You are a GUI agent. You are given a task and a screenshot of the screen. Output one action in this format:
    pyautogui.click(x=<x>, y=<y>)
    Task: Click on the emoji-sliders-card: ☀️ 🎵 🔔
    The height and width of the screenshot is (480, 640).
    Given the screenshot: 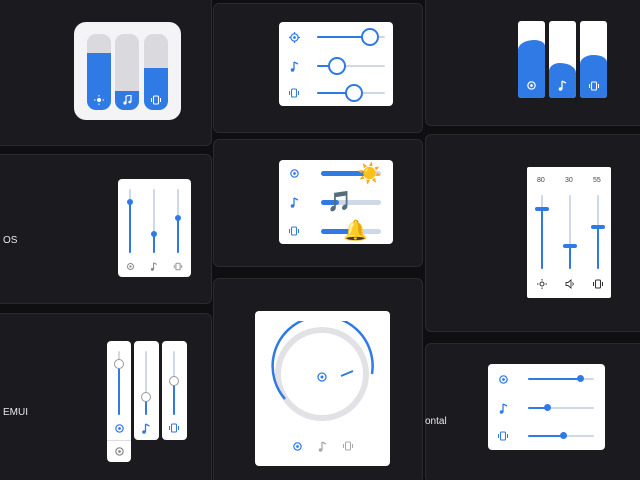 What is the action you would take?
    pyautogui.click(x=336, y=202)
    